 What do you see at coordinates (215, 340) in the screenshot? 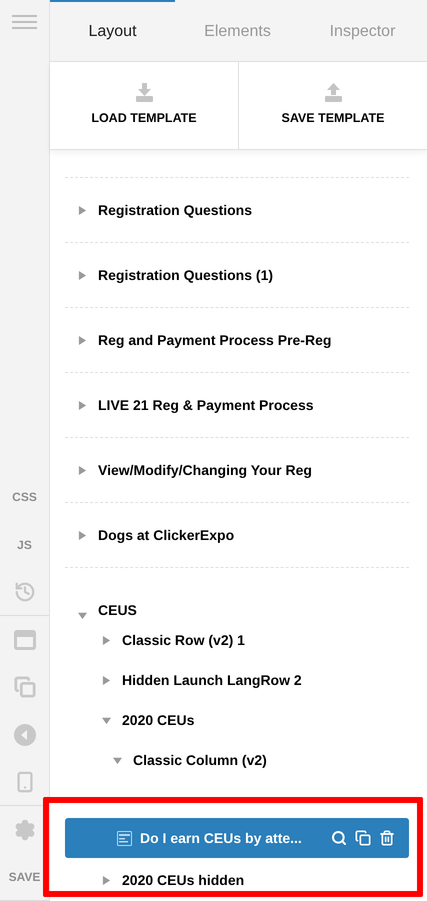
I see `section-item: Reg and Payment Process Pre-Reg` at bounding box center [215, 340].